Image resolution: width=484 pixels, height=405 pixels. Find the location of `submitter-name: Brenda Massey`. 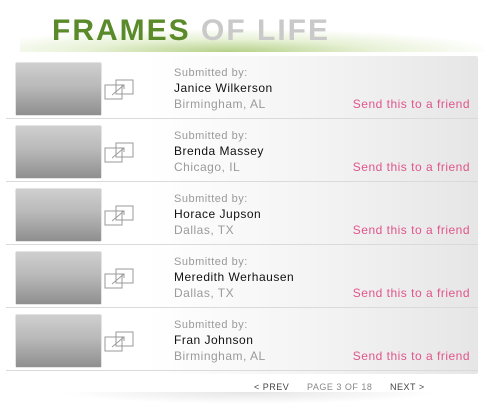

submitter-name: Brenda Massey is located at coordinates (219, 151).